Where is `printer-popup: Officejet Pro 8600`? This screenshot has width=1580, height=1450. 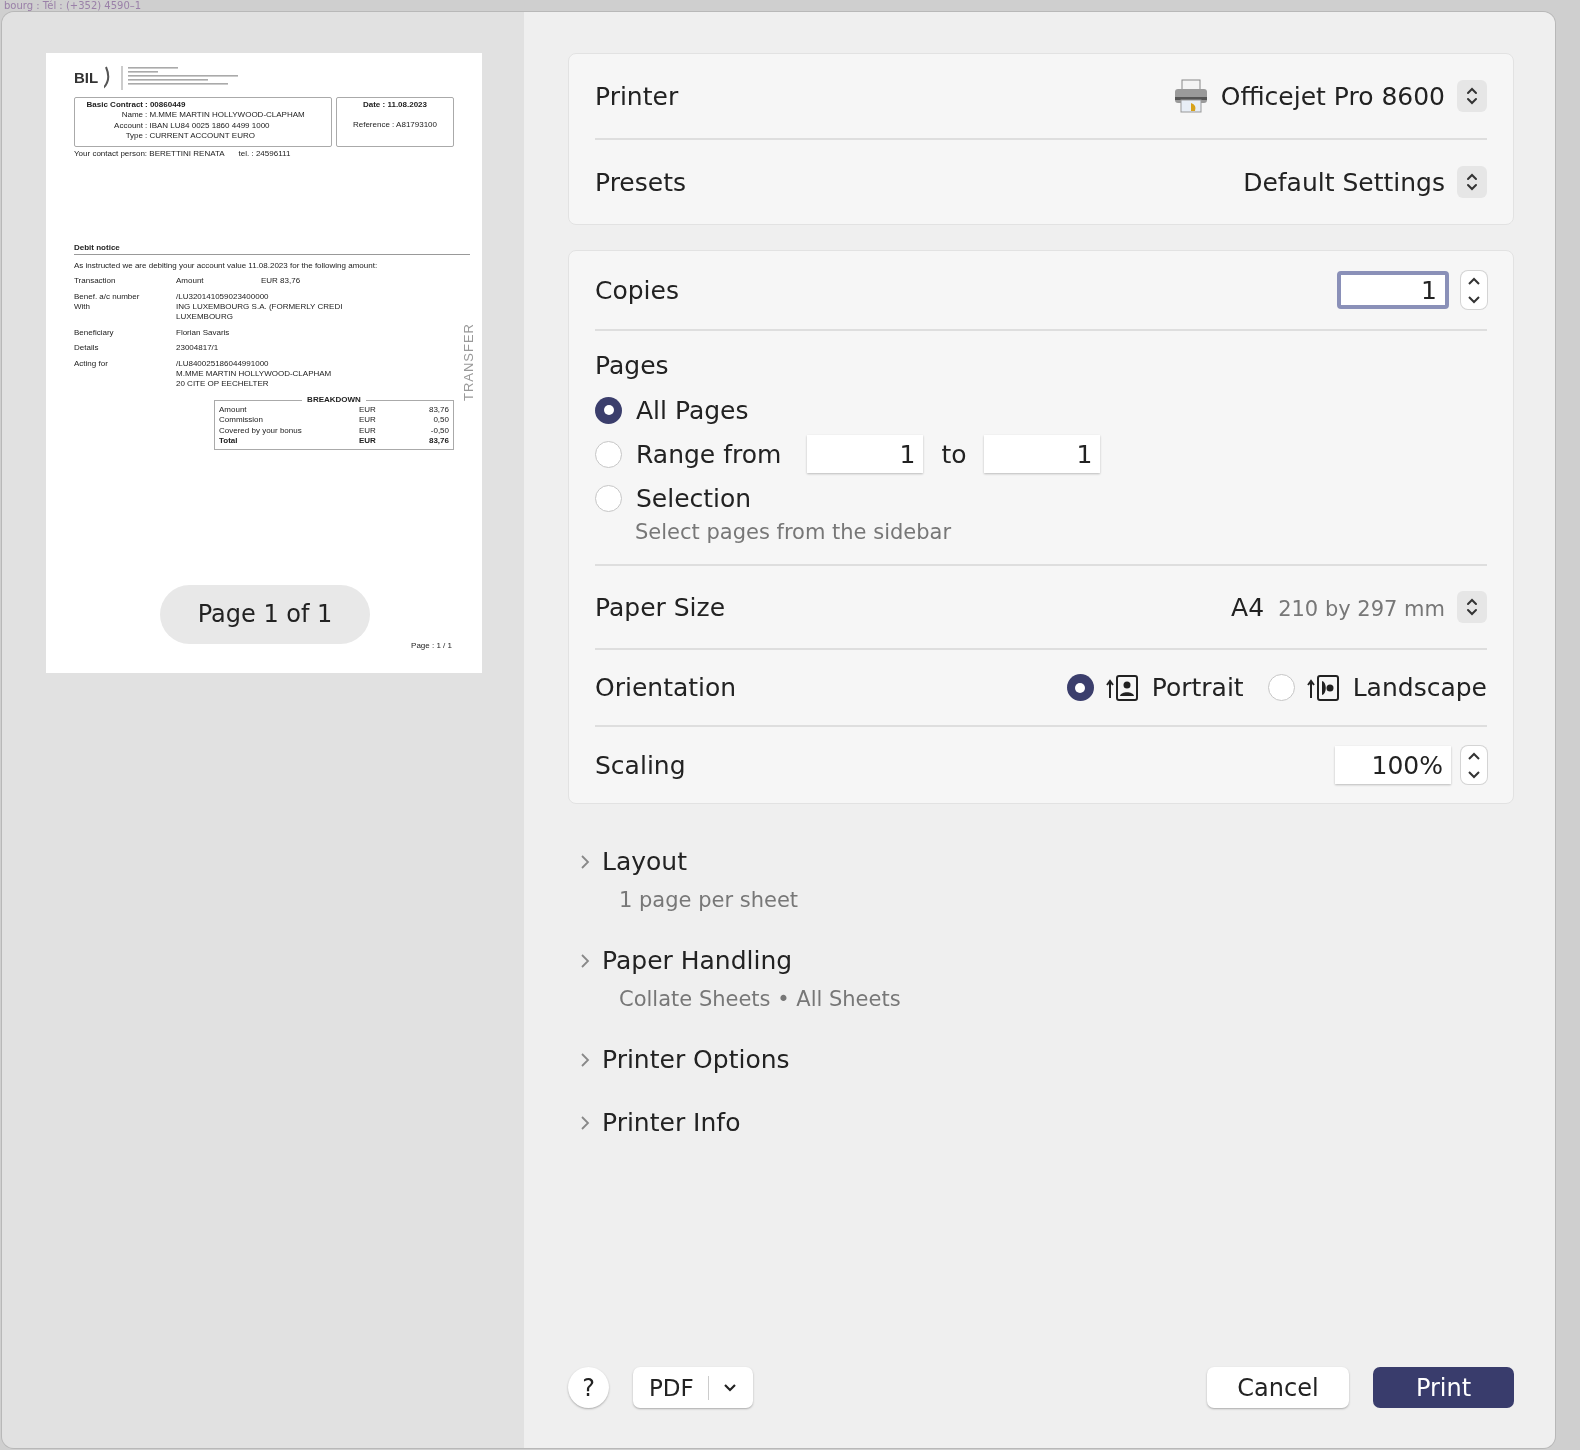 printer-popup: Officejet Pro 8600 is located at coordinates (1329, 96).